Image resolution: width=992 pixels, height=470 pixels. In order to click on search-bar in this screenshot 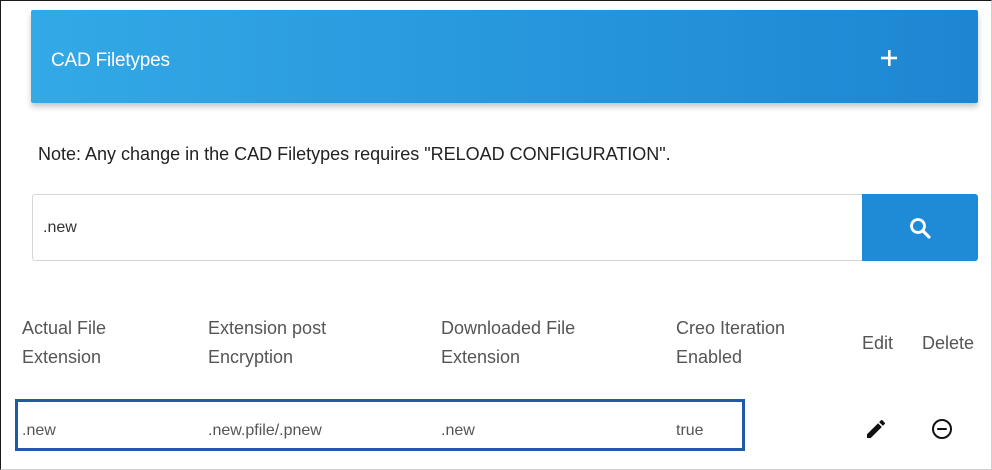, I will do `click(505, 228)`.